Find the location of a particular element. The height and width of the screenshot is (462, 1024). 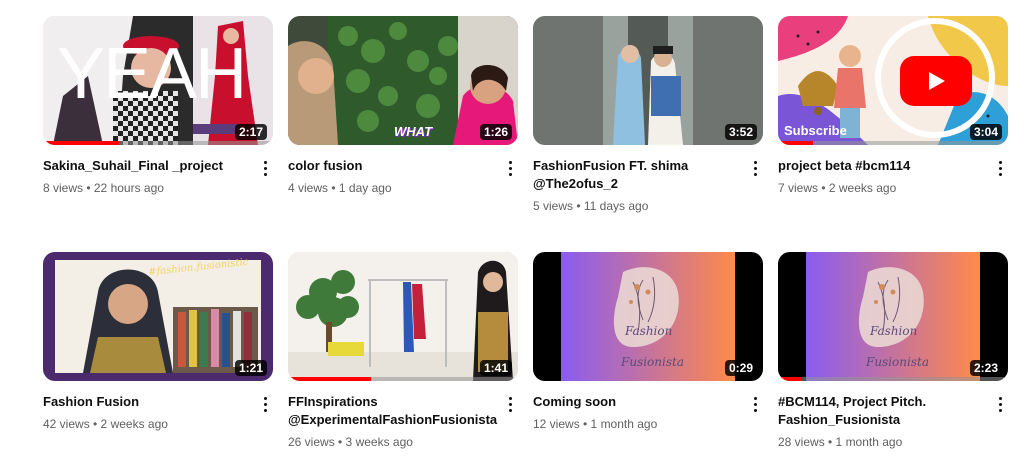

thumbnail-overlay-text: YEAH is located at coordinates (152, 74).